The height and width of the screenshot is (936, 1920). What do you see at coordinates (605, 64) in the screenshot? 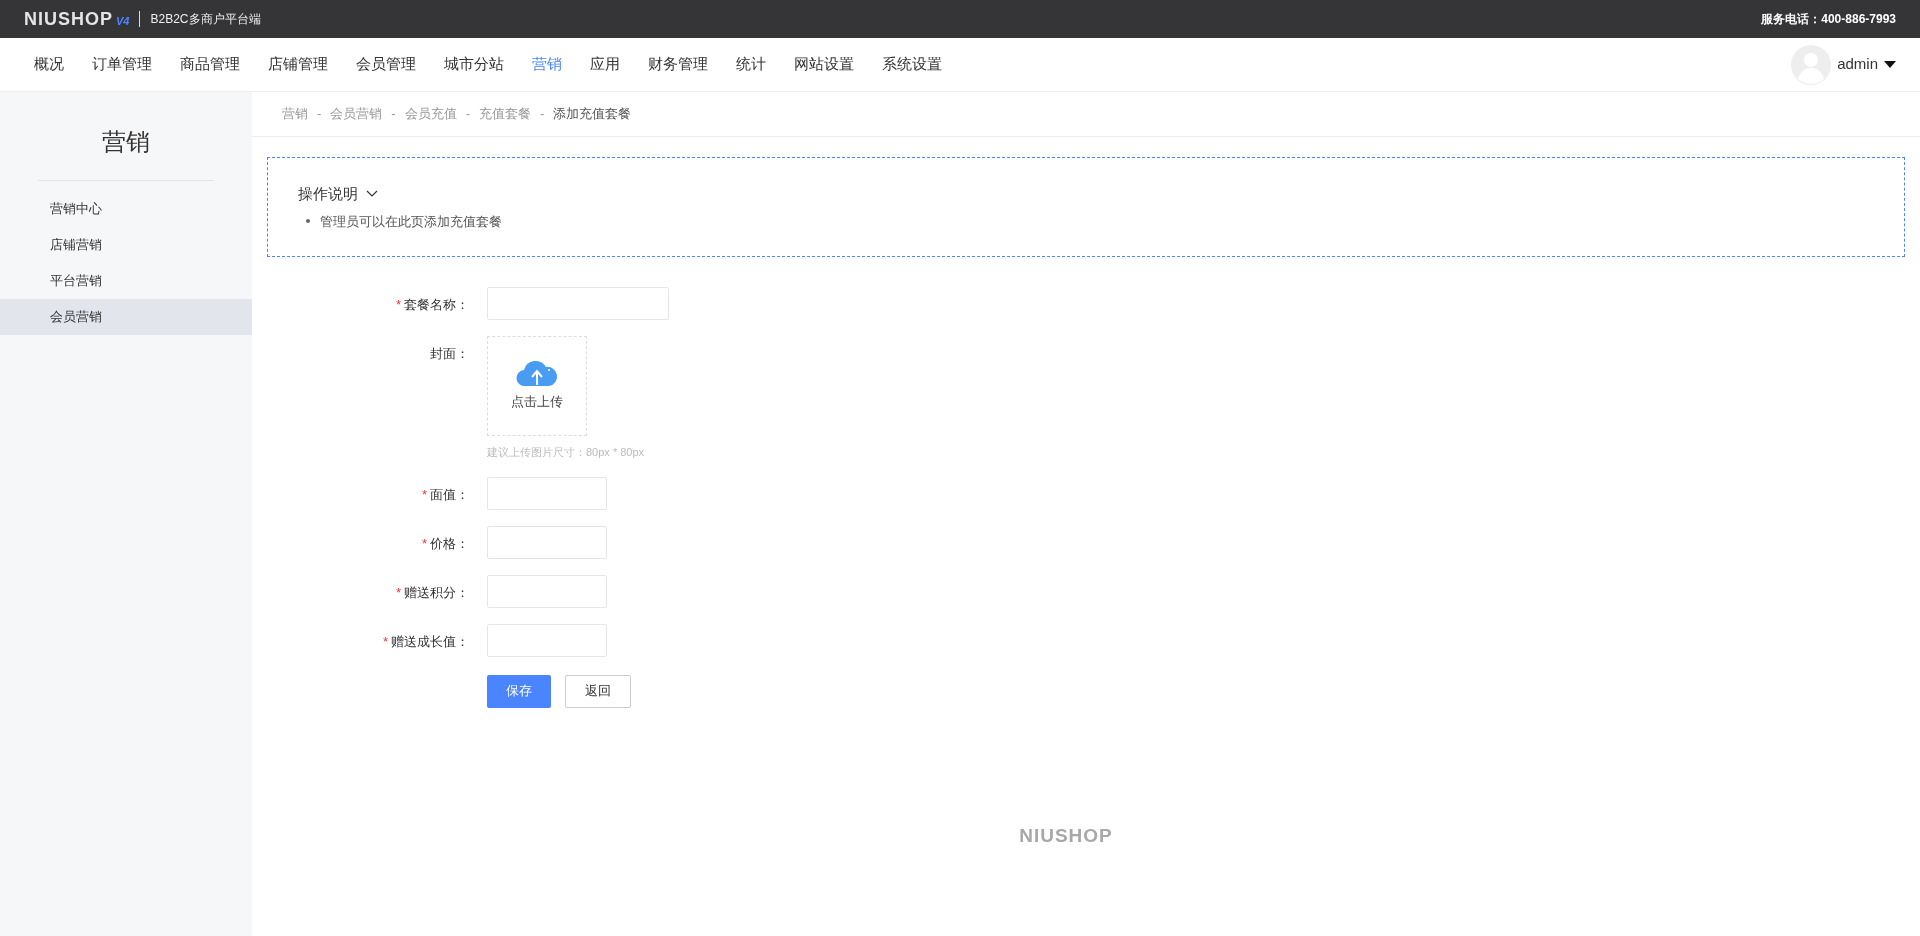
I see `nav-tab: 应用` at bounding box center [605, 64].